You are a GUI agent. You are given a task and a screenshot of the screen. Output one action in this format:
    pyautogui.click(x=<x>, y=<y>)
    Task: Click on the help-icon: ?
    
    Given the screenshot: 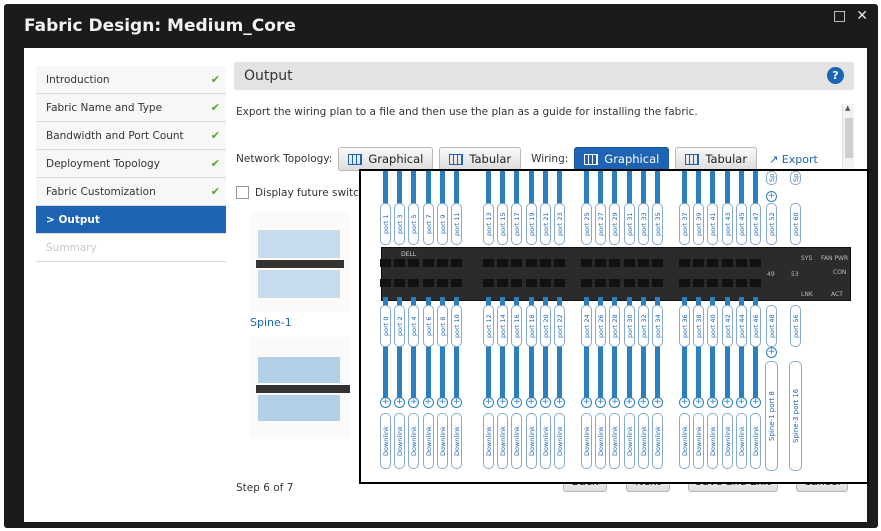 What is the action you would take?
    pyautogui.click(x=835, y=75)
    